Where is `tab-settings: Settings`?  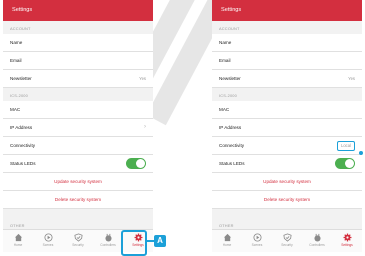 tab-settings: Settings is located at coordinates (347, 241).